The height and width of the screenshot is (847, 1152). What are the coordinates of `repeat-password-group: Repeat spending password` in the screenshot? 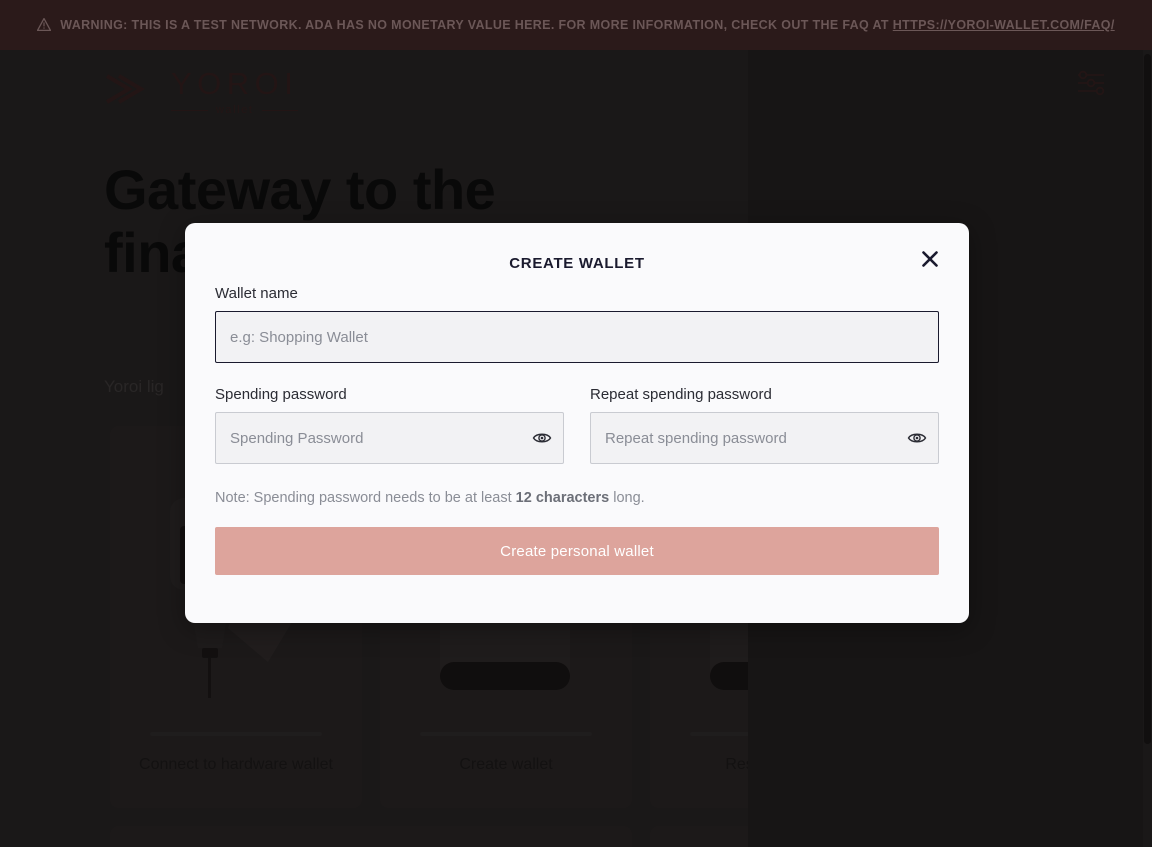 It's located at (764, 425).